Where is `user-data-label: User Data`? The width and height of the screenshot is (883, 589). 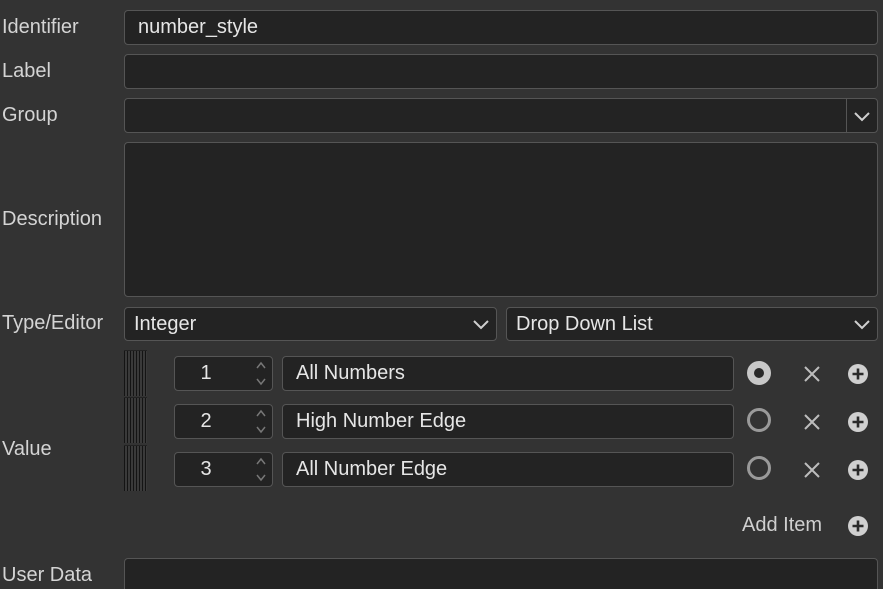
user-data-label: User Data is located at coordinates (47, 575).